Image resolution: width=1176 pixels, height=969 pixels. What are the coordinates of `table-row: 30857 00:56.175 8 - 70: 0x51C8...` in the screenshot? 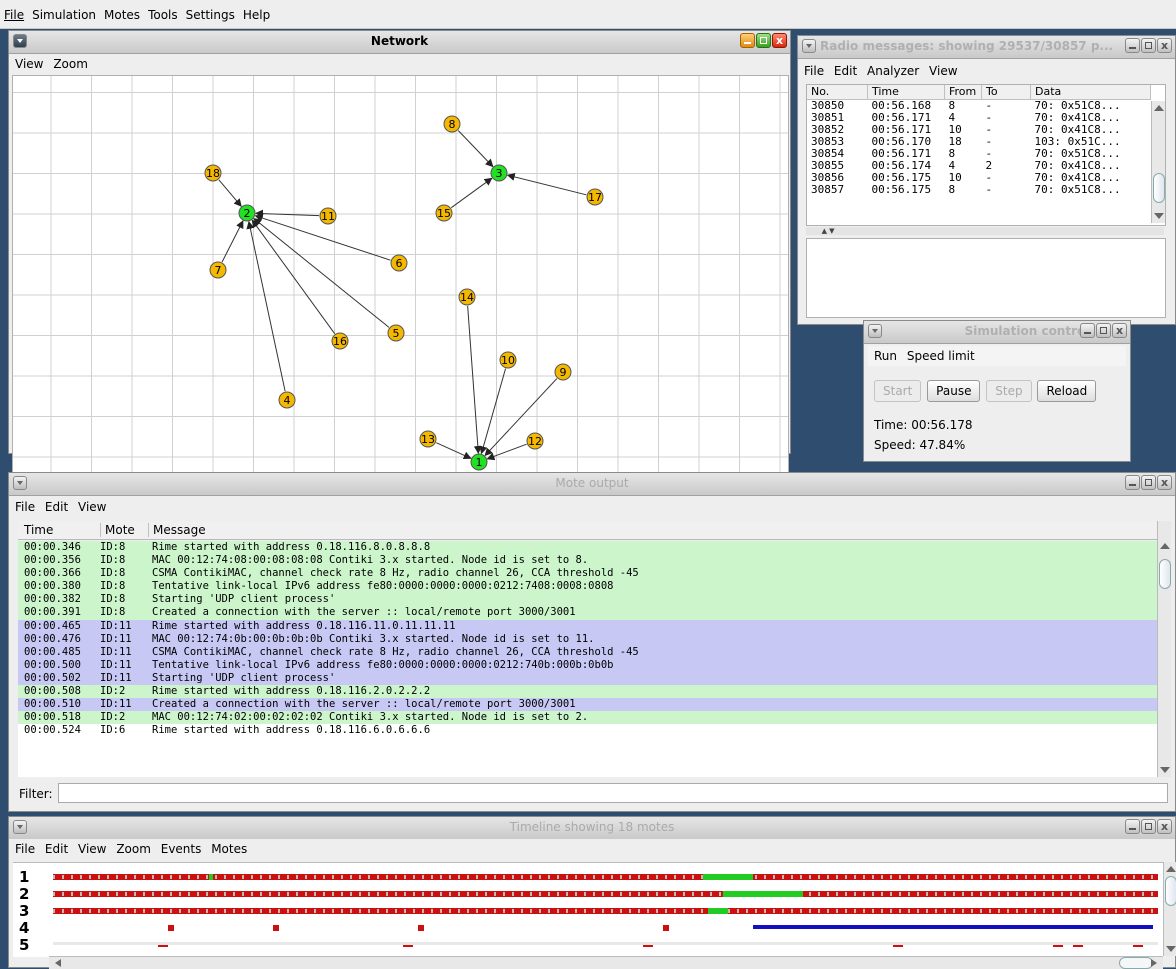 It's located at (979, 190).